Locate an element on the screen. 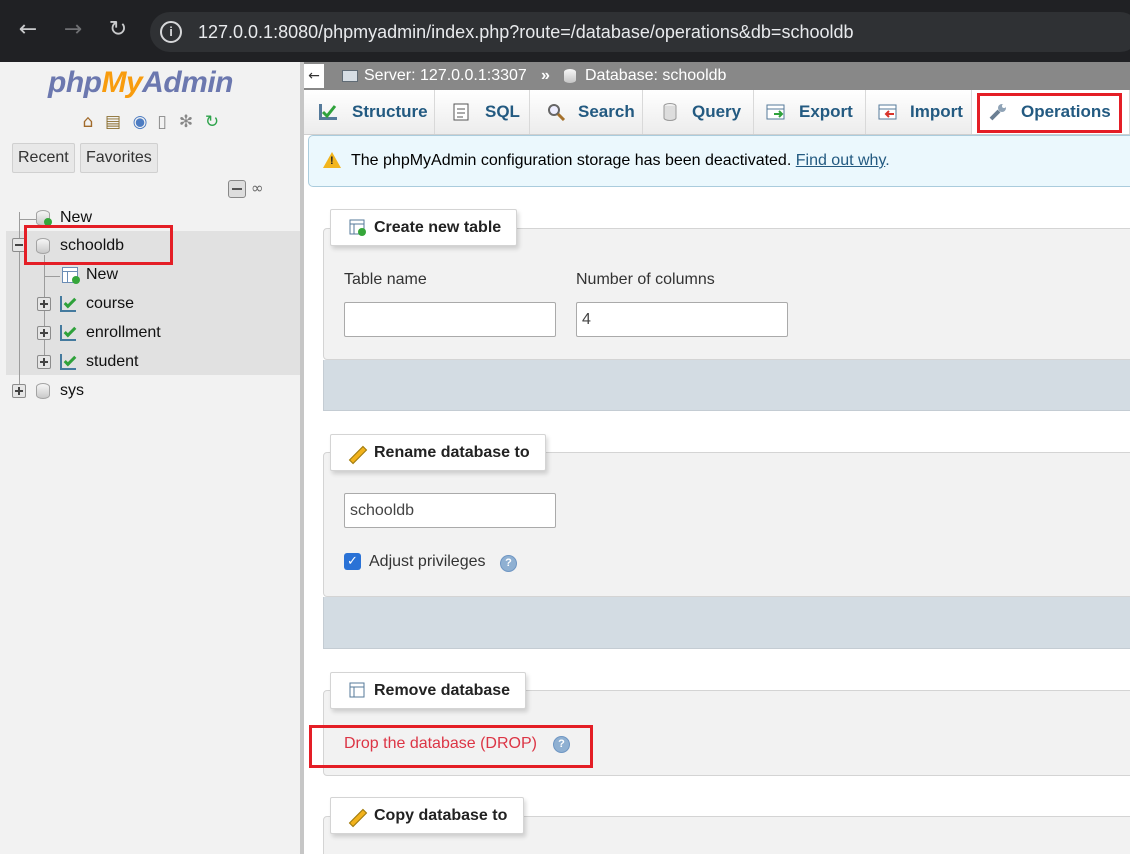 This screenshot has height=854, width=1130. tab-search: Search is located at coordinates (586, 112).